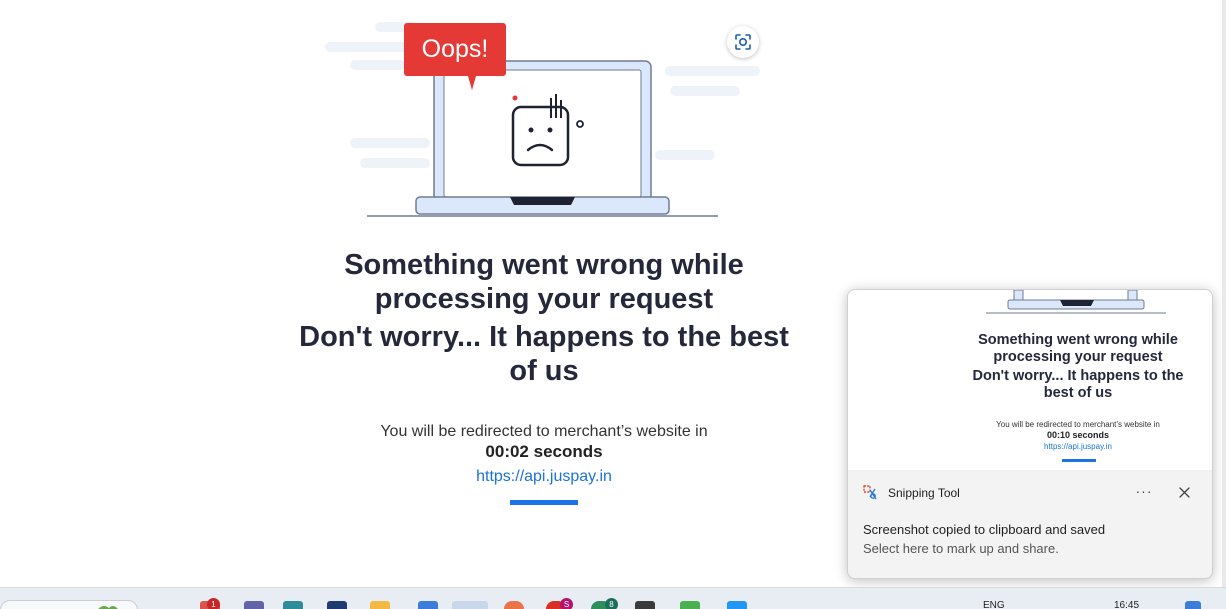  What do you see at coordinates (428, 605) in the screenshot?
I see `taskbar-app-calendar` at bounding box center [428, 605].